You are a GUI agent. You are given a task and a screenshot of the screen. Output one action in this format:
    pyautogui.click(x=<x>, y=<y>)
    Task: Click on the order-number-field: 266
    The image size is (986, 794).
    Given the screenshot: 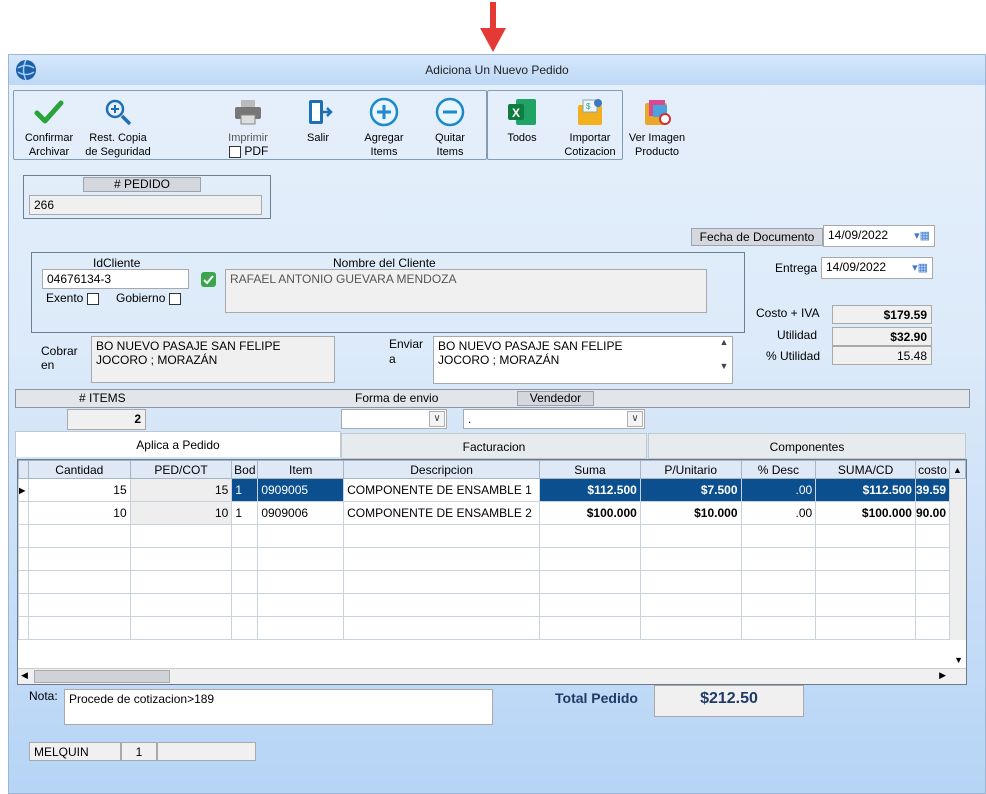 What is the action you would take?
    pyautogui.click(x=145, y=205)
    